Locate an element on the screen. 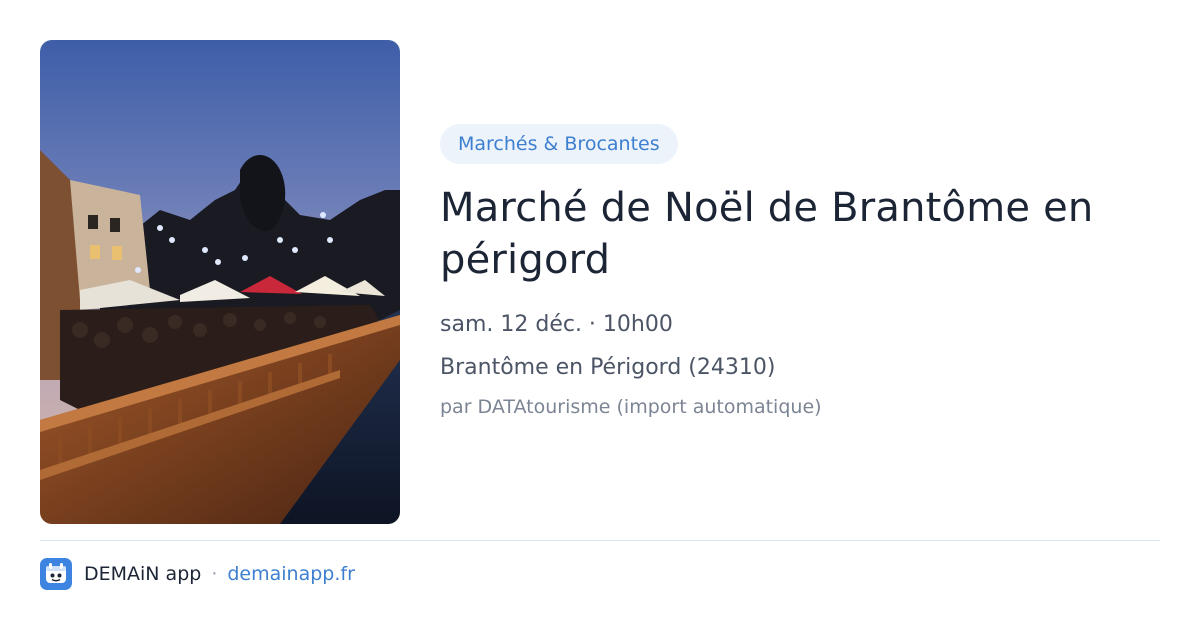 Image resolution: width=1200 pixels, height=630 pixels. event-date: sam. 12 déc. · 10h00 is located at coordinates (556, 324).